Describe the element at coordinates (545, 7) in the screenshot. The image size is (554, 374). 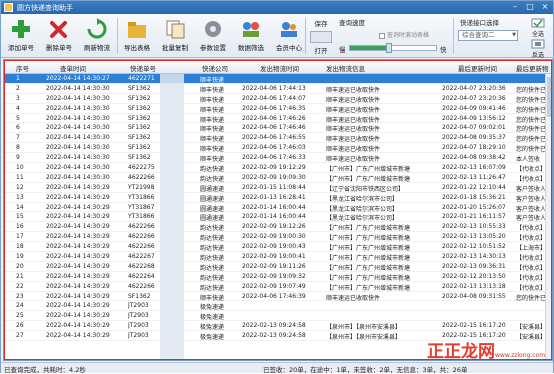
I see `close-button: ×` at that location.